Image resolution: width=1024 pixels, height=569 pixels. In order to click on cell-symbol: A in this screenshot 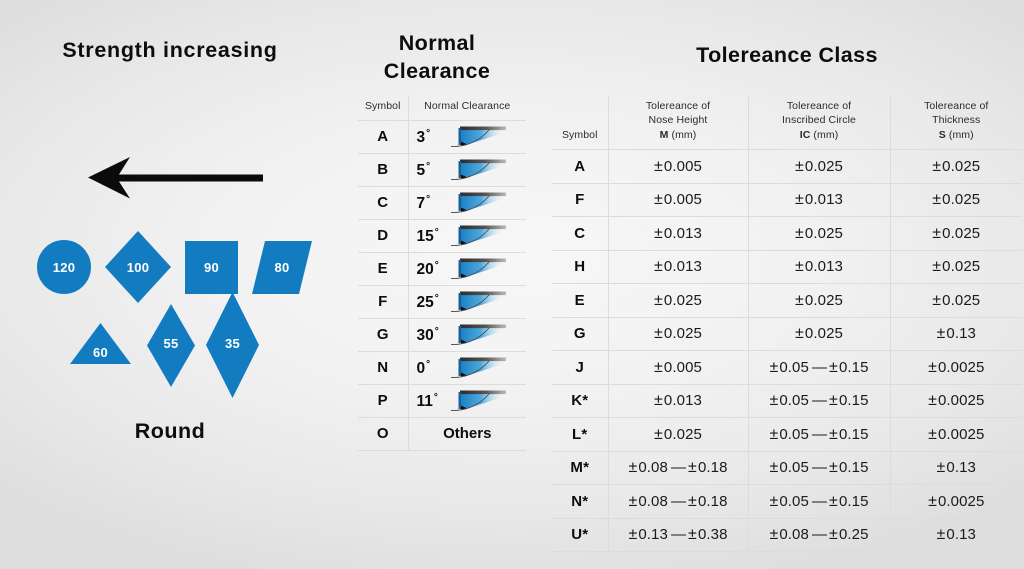, I will do `click(383, 137)`.